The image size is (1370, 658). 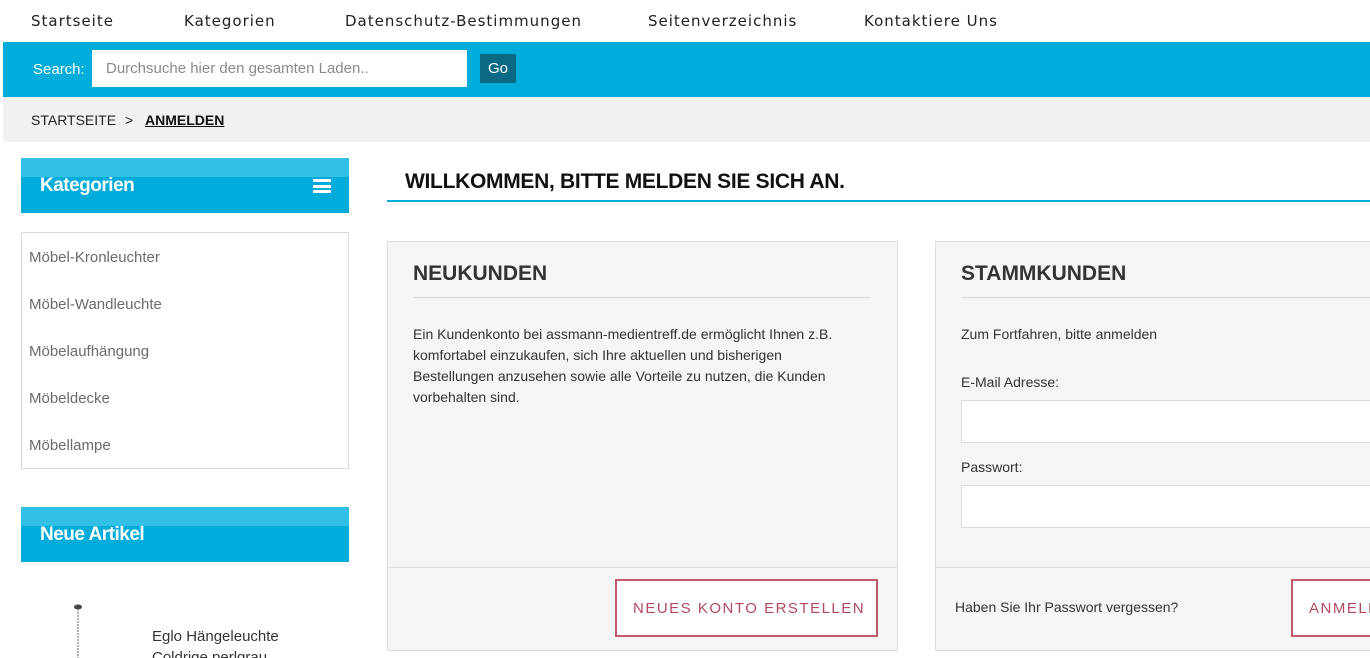 What do you see at coordinates (69, 398) in the screenshot?
I see `category-item-moebeldecke: Möbeldecke` at bounding box center [69, 398].